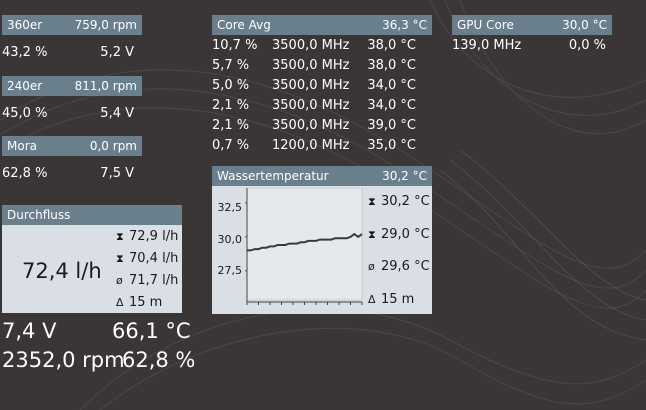  I want to click on flow-value: 72,4 l/h, so click(62, 271).